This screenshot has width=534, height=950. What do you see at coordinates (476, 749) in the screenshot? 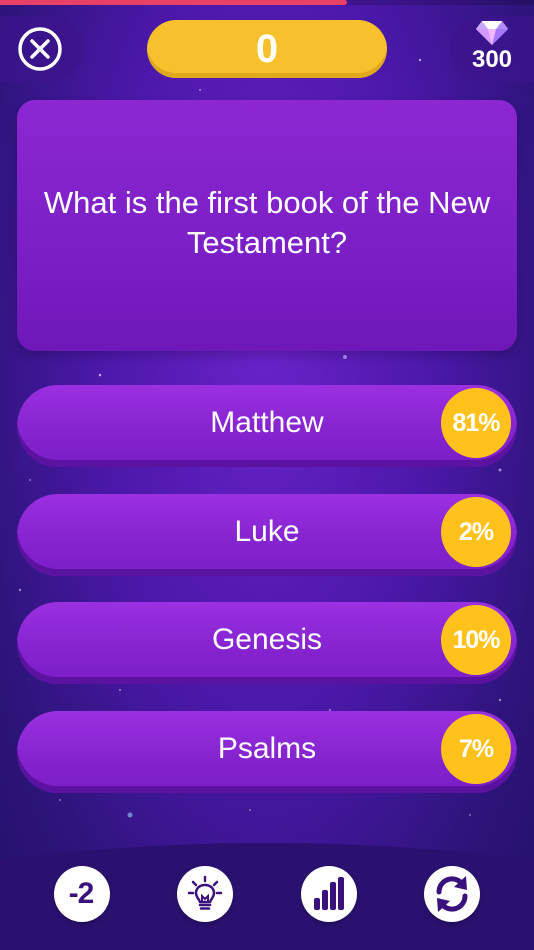
I see `answer-percent-badge: 7%` at bounding box center [476, 749].